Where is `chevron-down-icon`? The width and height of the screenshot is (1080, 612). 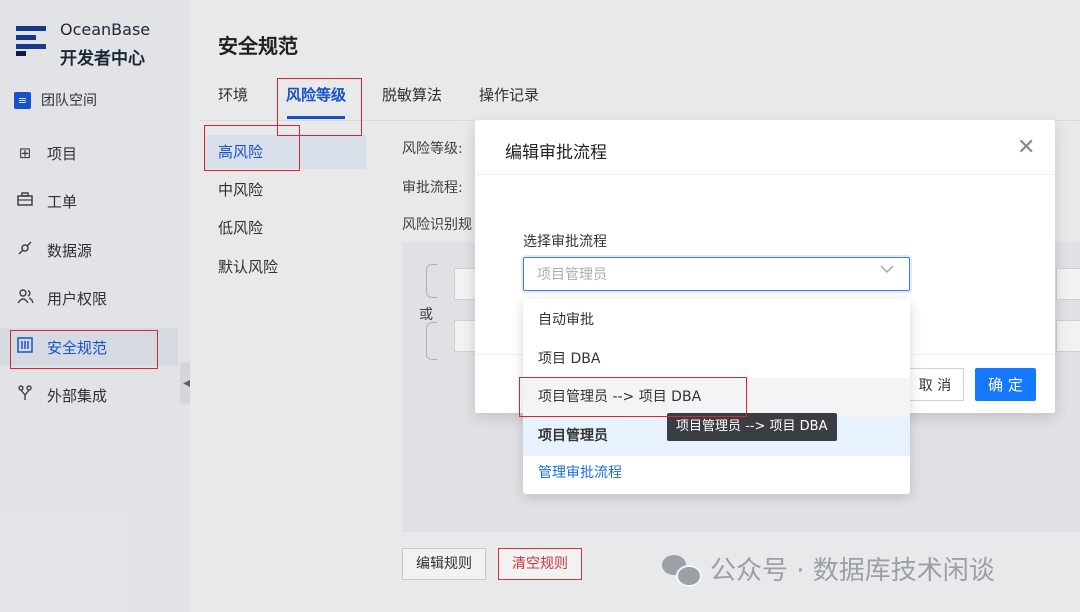
chevron-down-icon is located at coordinates (887, 270).